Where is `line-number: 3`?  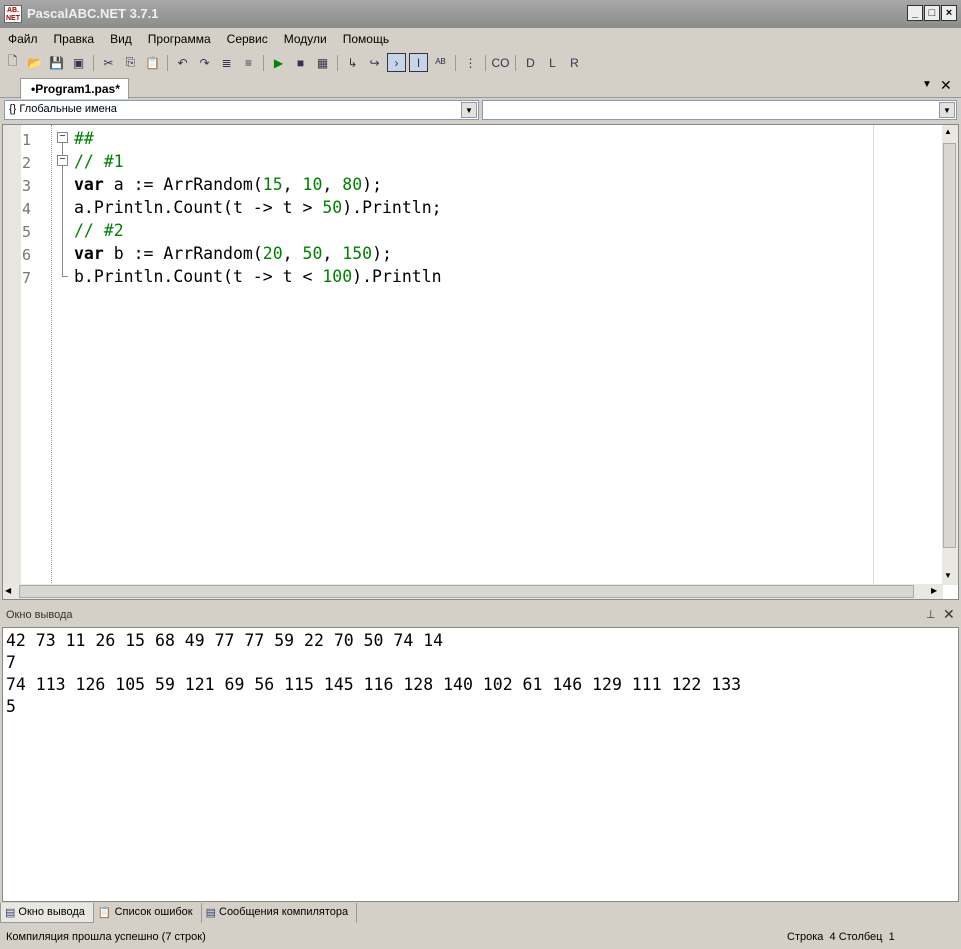 line-number: 3 is located at coordinates (27, 186).